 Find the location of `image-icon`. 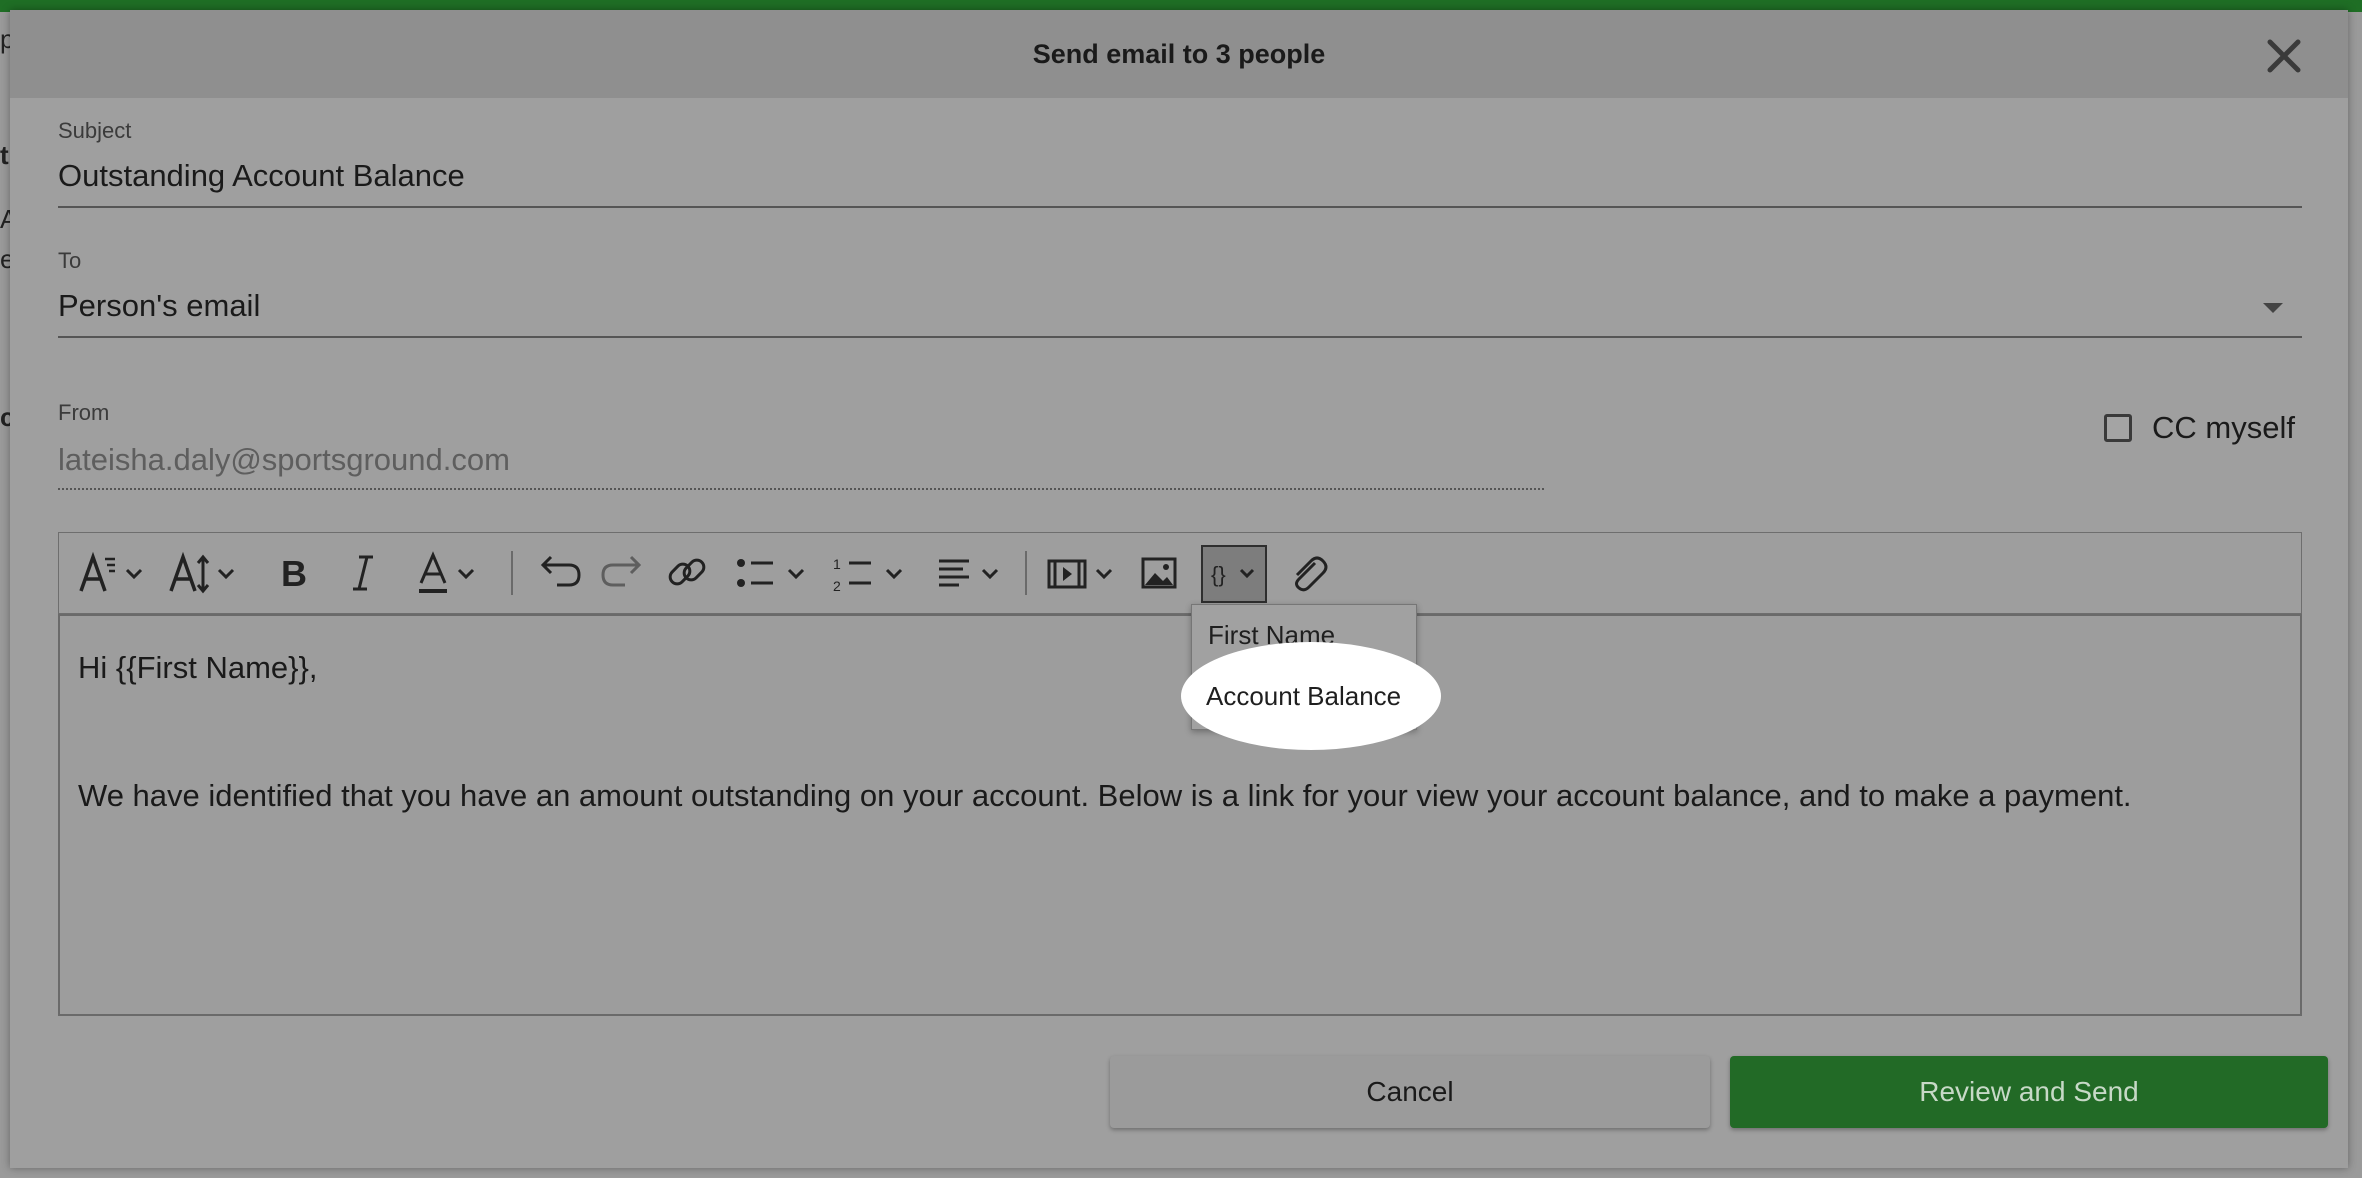

image-icon is located at coordinates (1159, 573).